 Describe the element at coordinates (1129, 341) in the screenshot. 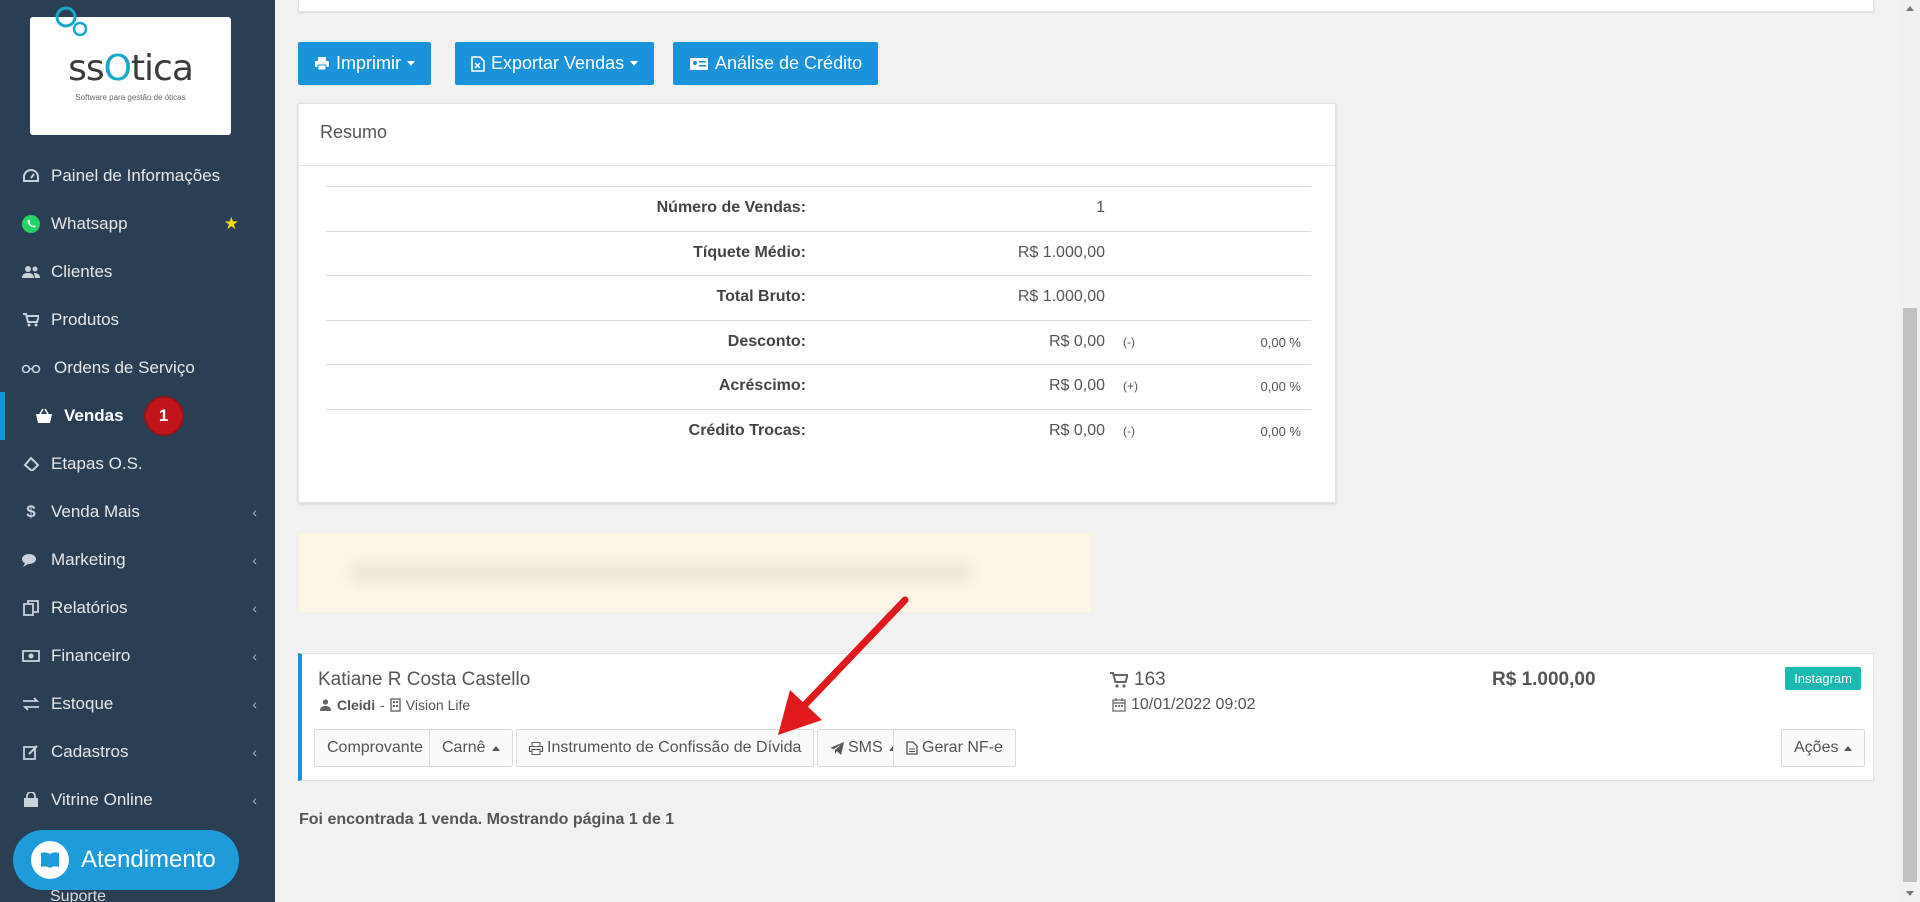

I see `row-sign: (-)` at that location.